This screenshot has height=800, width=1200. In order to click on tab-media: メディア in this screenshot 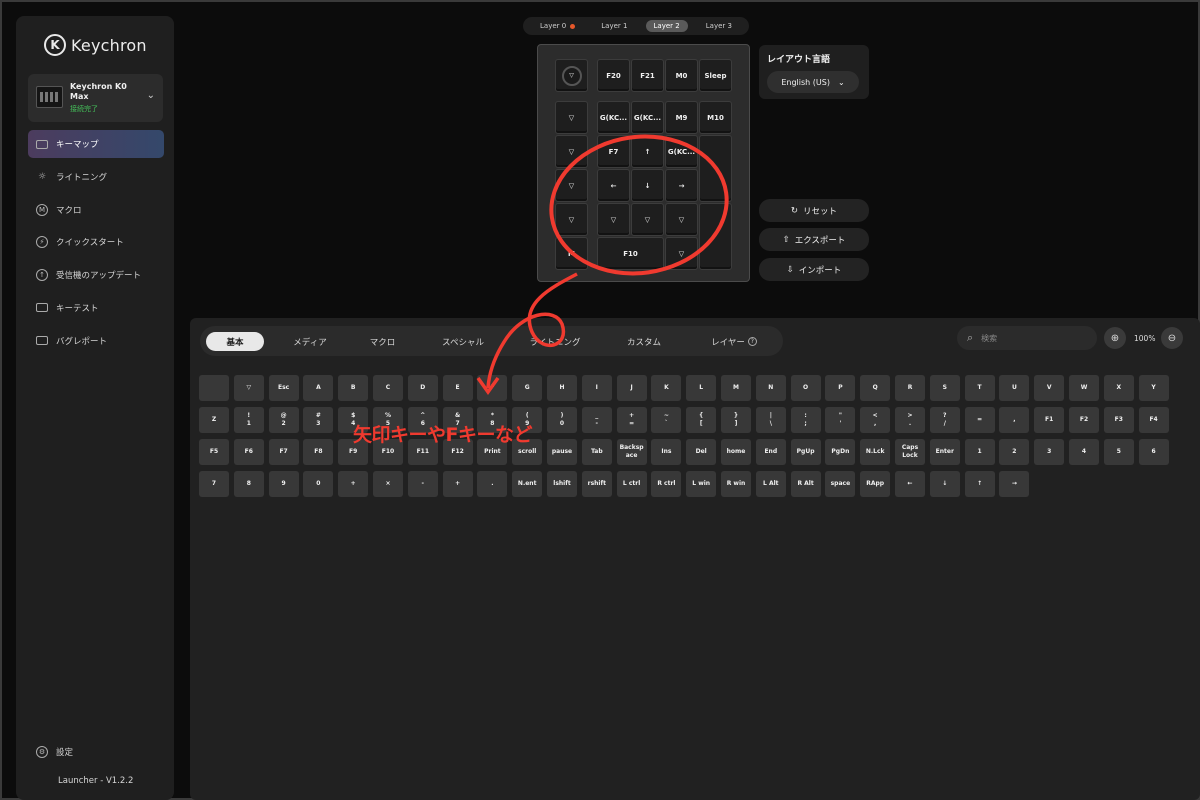, I will do `click(310, 341)`.